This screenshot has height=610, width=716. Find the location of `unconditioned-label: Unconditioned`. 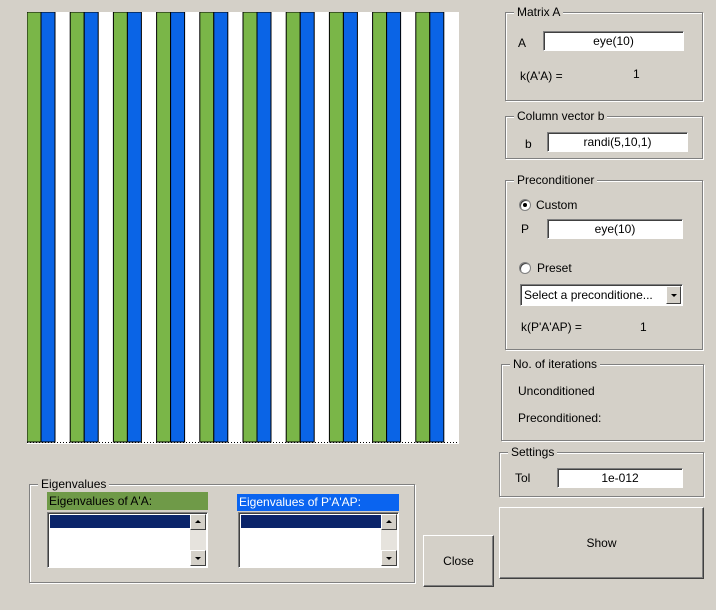

unconditioned-label: Unconditioned is located at coordinates (556, 391).